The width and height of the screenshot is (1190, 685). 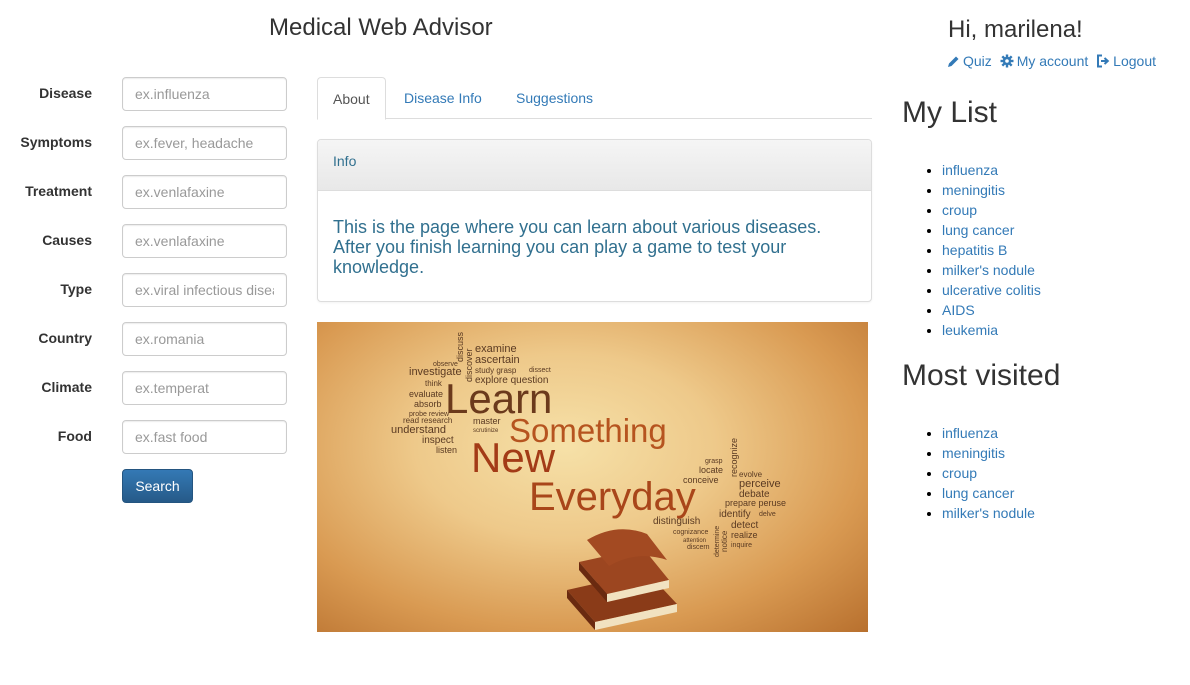 I want to click on word-absorb: absorb, so click(x=428, y=404).